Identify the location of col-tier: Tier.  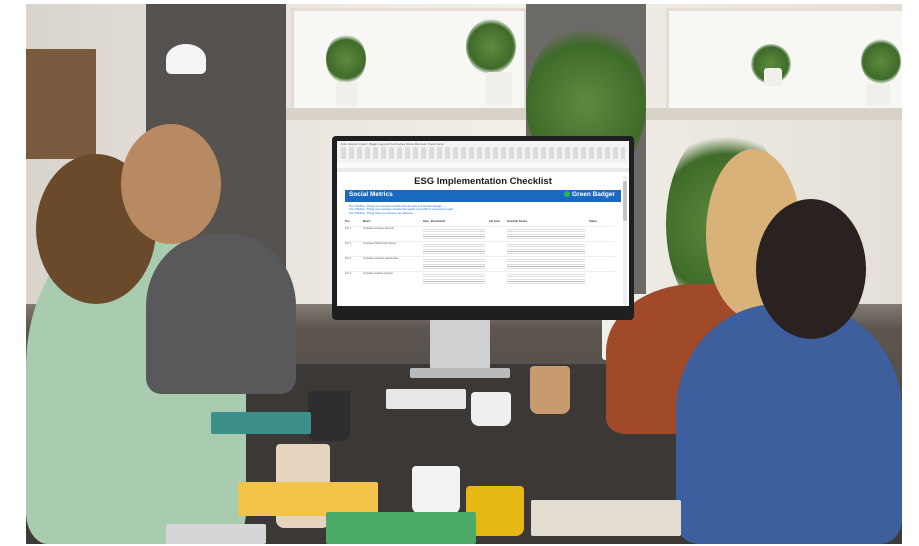
(347, 221).